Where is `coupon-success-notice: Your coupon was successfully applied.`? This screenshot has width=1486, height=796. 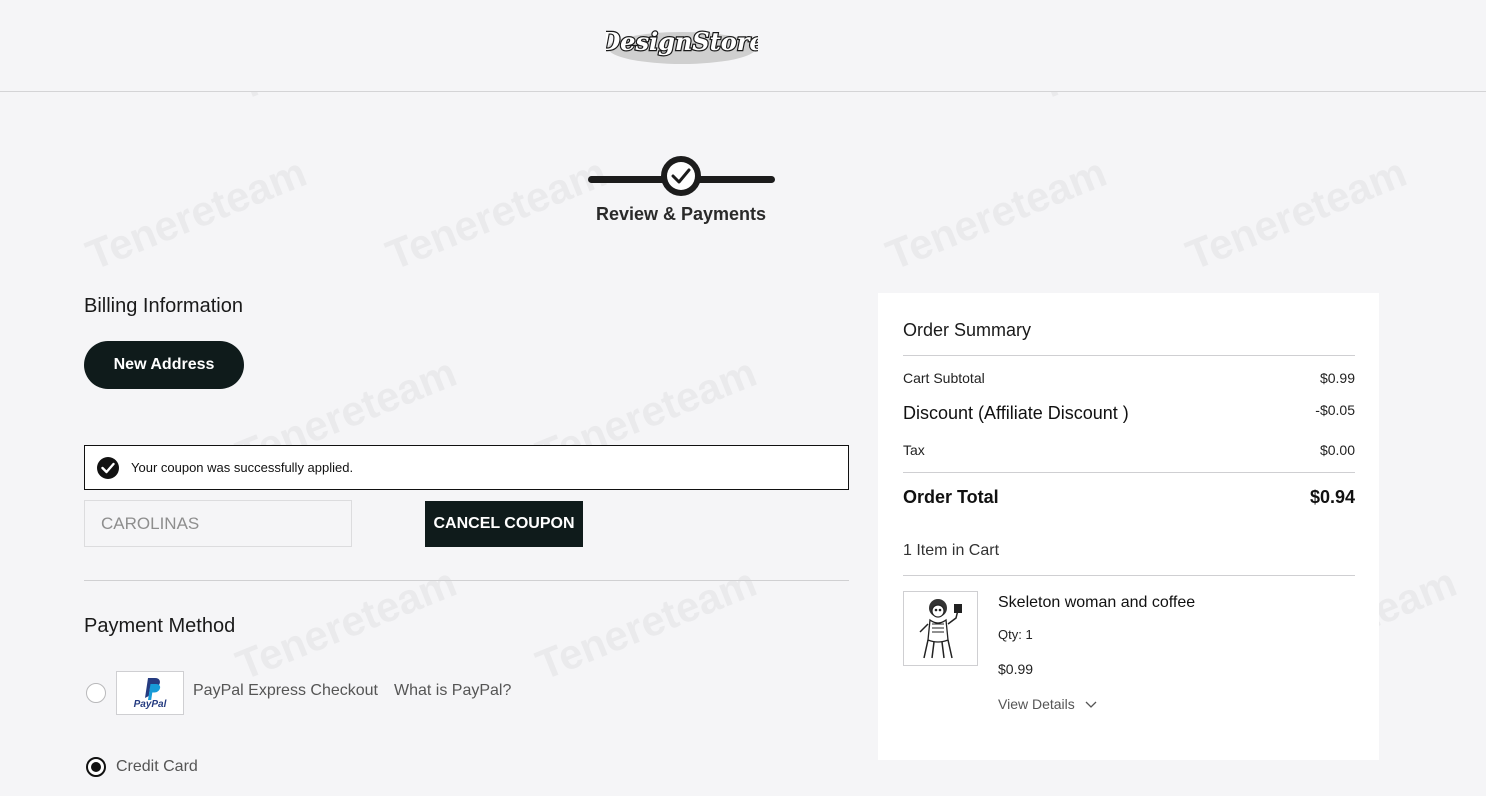
coupon-success-notice: Your coupon was successfully applied. is located at coordinates (466, 467).